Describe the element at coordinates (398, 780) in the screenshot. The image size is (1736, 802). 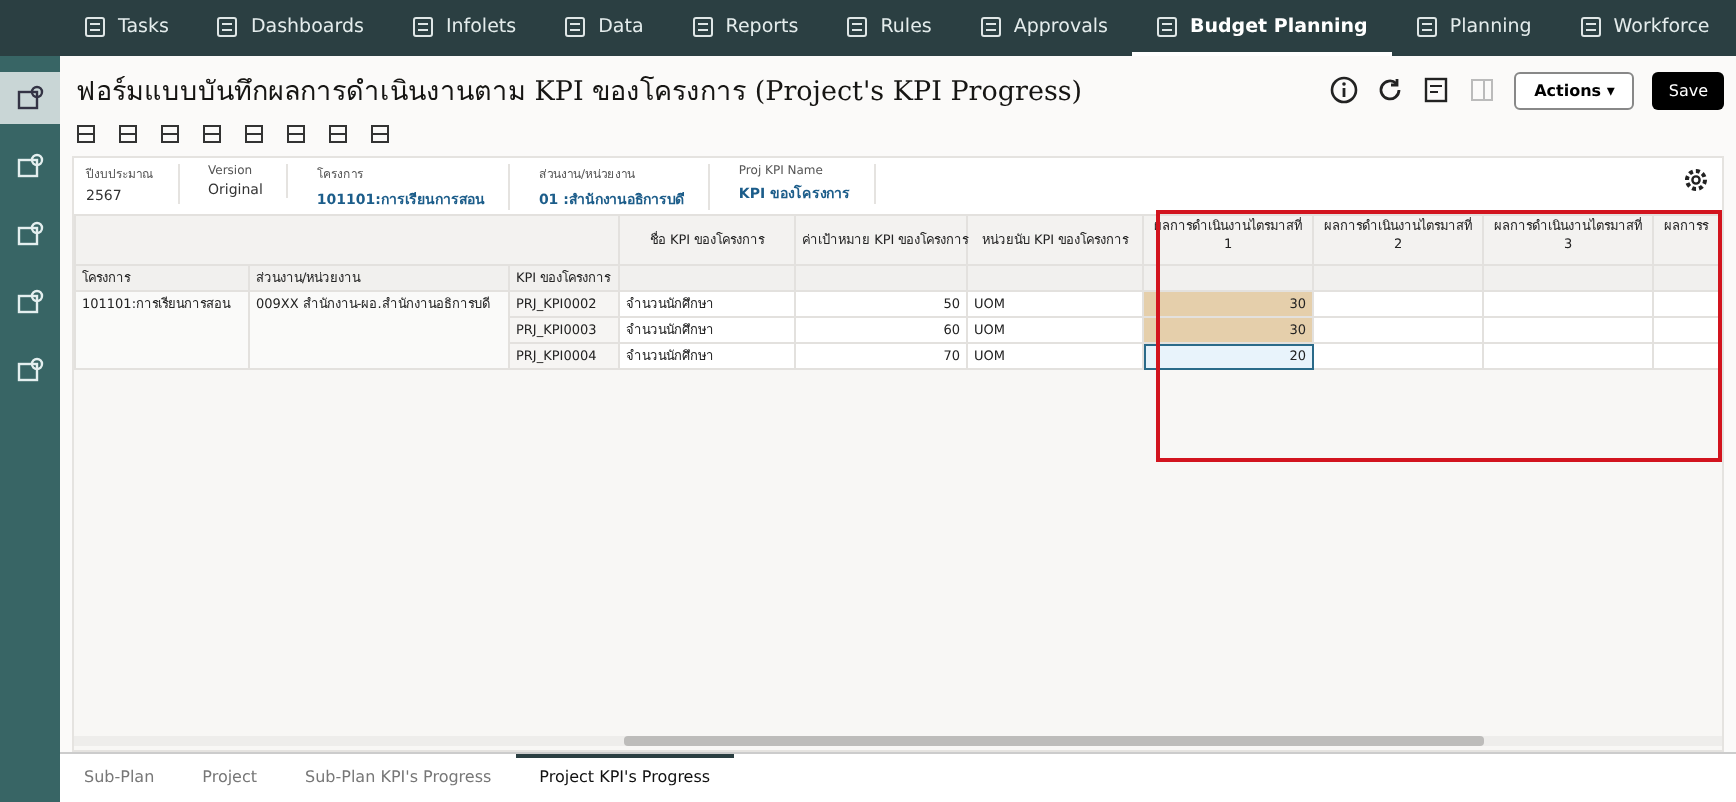
I see `form-tab: Sub-Plan KPI's Progress` at that location.